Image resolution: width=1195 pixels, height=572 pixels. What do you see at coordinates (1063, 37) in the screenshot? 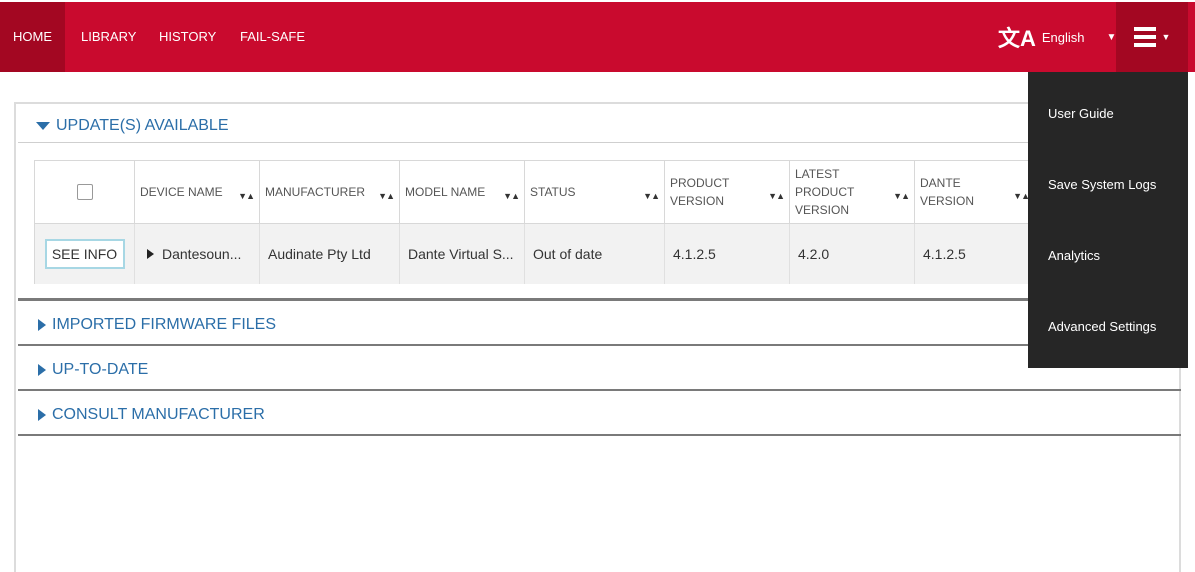
I see `language-label: English` at bounding box center [1063, 37].